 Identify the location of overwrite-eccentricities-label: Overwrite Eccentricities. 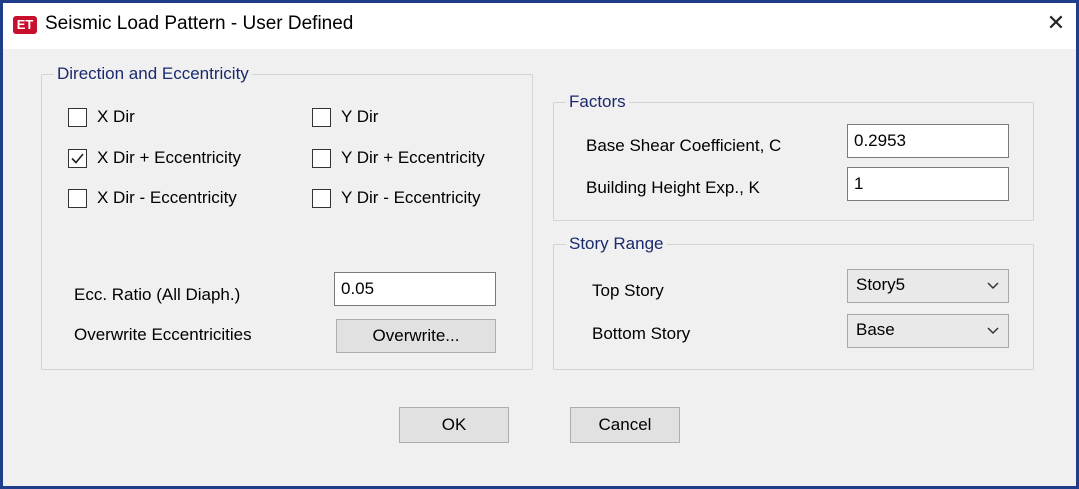
(163, 334).